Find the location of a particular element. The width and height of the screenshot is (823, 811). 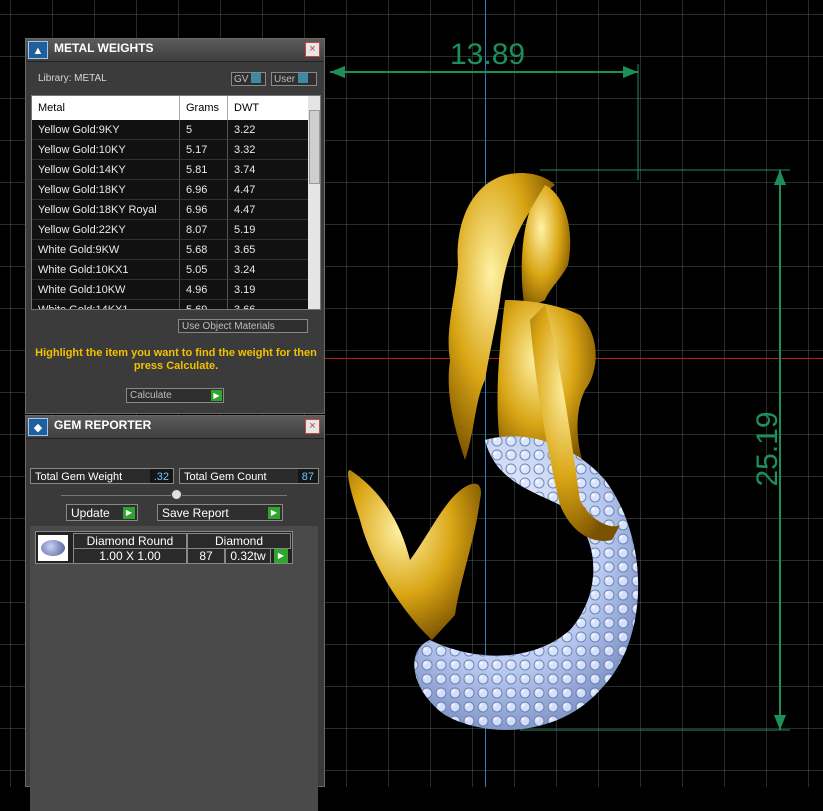

column-header-dwt: DWT is located at coordinates (268, 108).